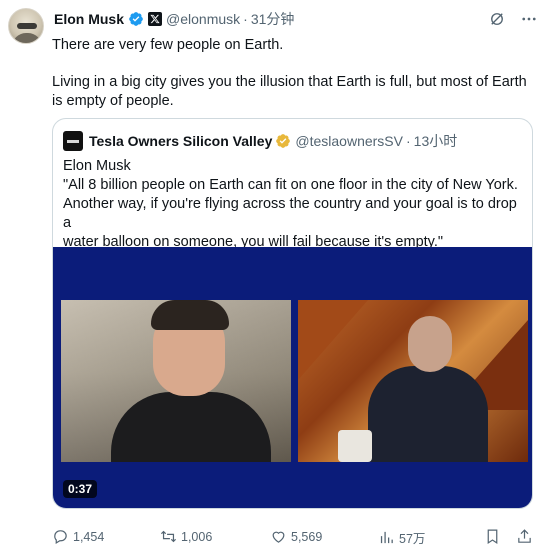 The height and width of the screenshot is (550, 550). Describe the element at coordinates (73, 141) in the screenshot. I see `quoted-avatar` at that location.